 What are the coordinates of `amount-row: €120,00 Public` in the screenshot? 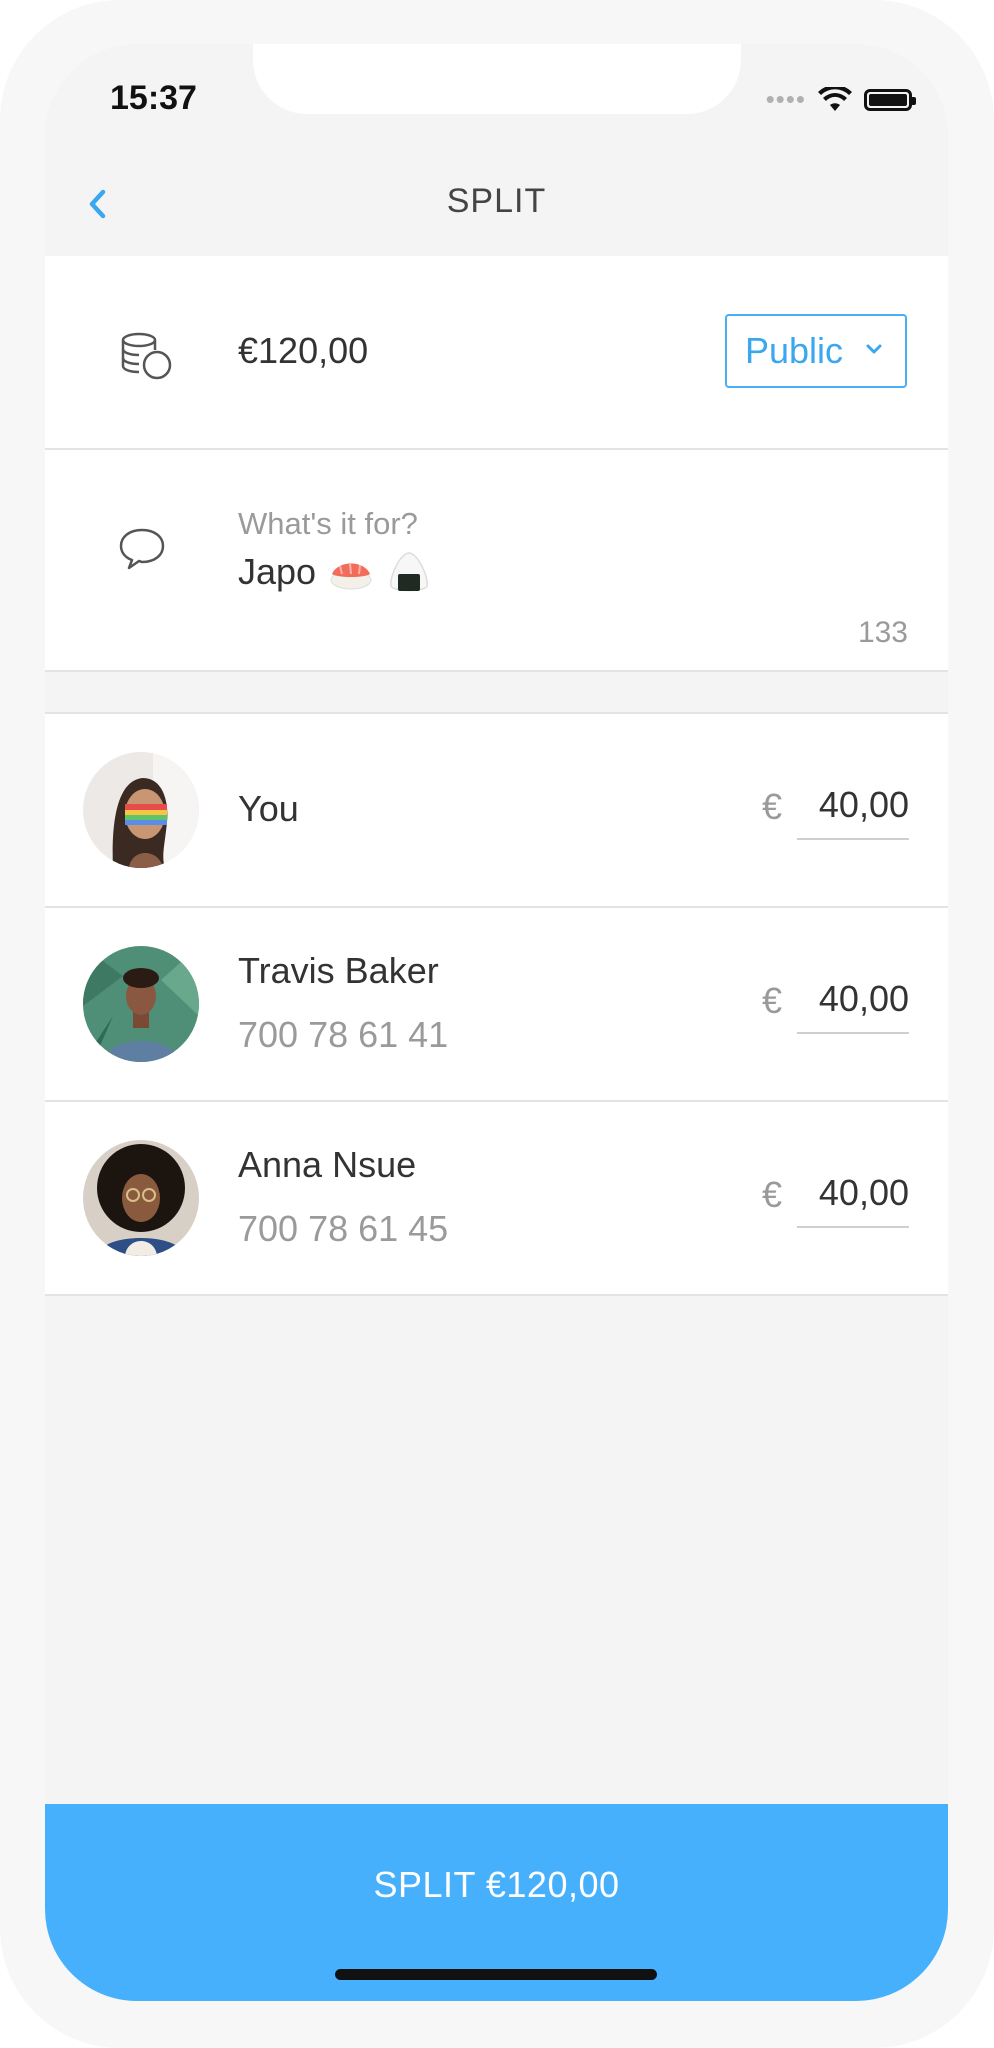 It's located at (496, 353).